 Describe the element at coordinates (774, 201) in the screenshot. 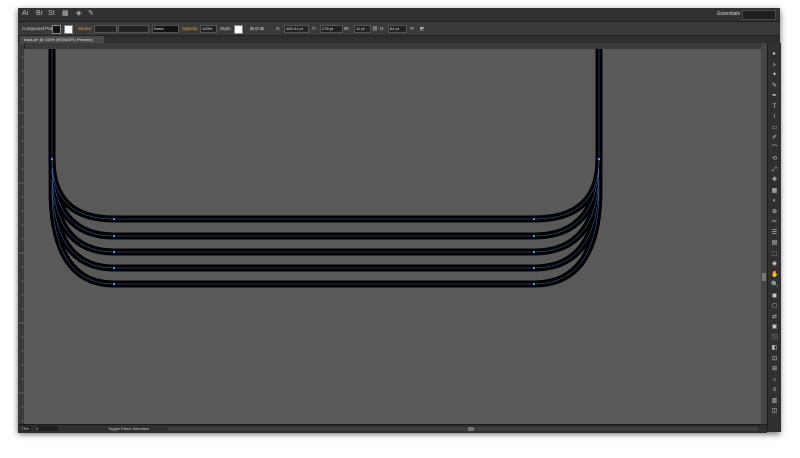

I see `tool-14-icon: ◐` at that location.